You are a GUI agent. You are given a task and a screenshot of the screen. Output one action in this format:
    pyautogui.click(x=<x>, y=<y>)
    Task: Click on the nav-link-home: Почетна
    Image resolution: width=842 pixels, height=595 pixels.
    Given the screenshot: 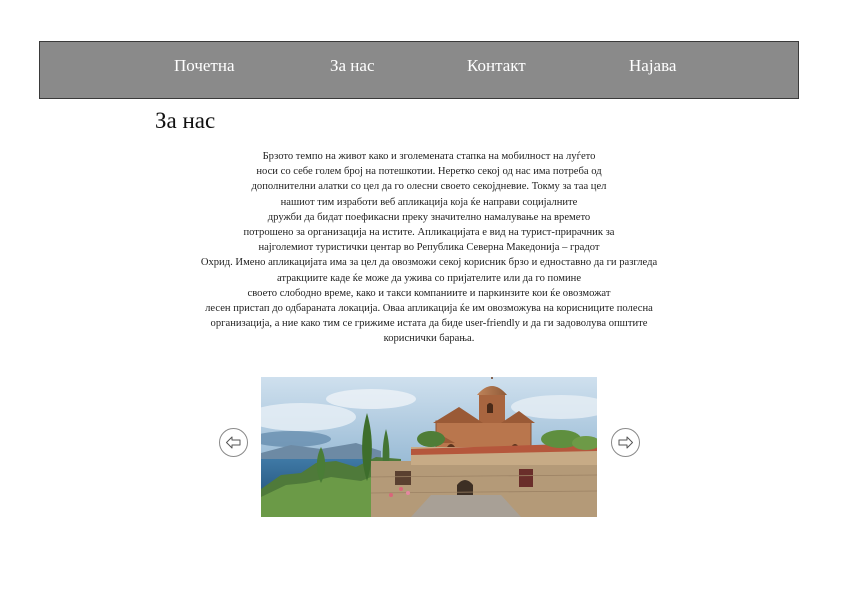 What is the action you would take?
    pyautogui.click(x=204, y=66)
    